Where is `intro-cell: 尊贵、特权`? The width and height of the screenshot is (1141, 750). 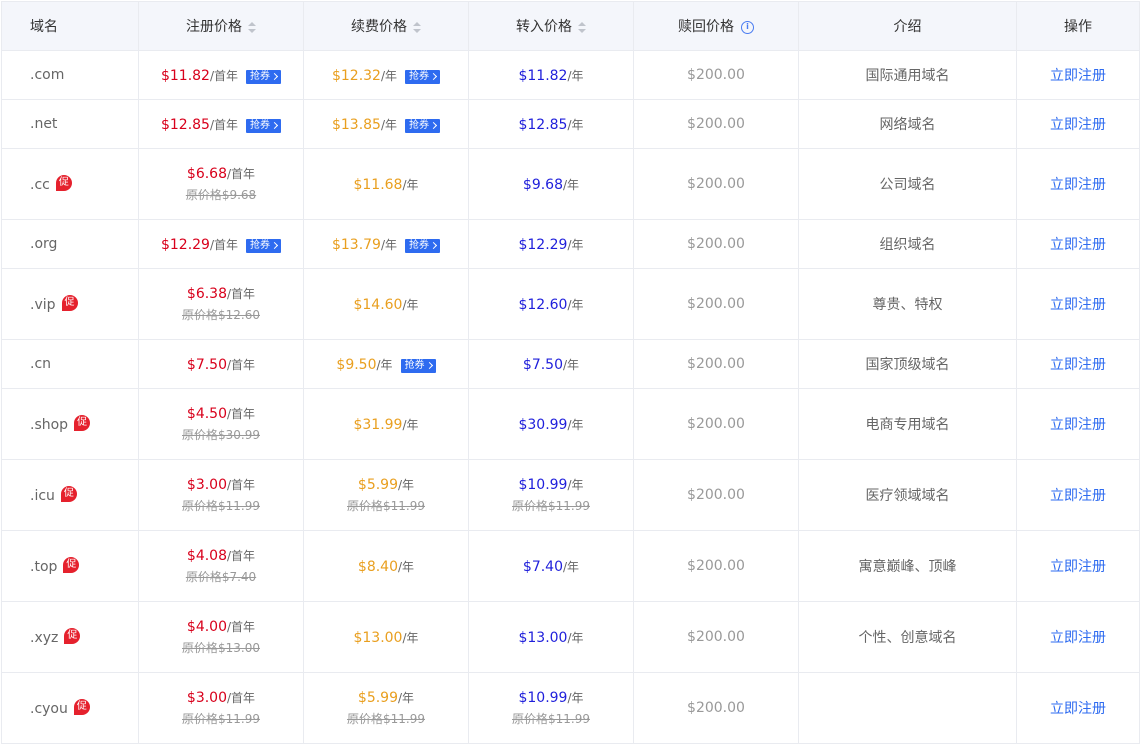
intro-cell: 尊贵、特权 is located at coordinates (907, 304).